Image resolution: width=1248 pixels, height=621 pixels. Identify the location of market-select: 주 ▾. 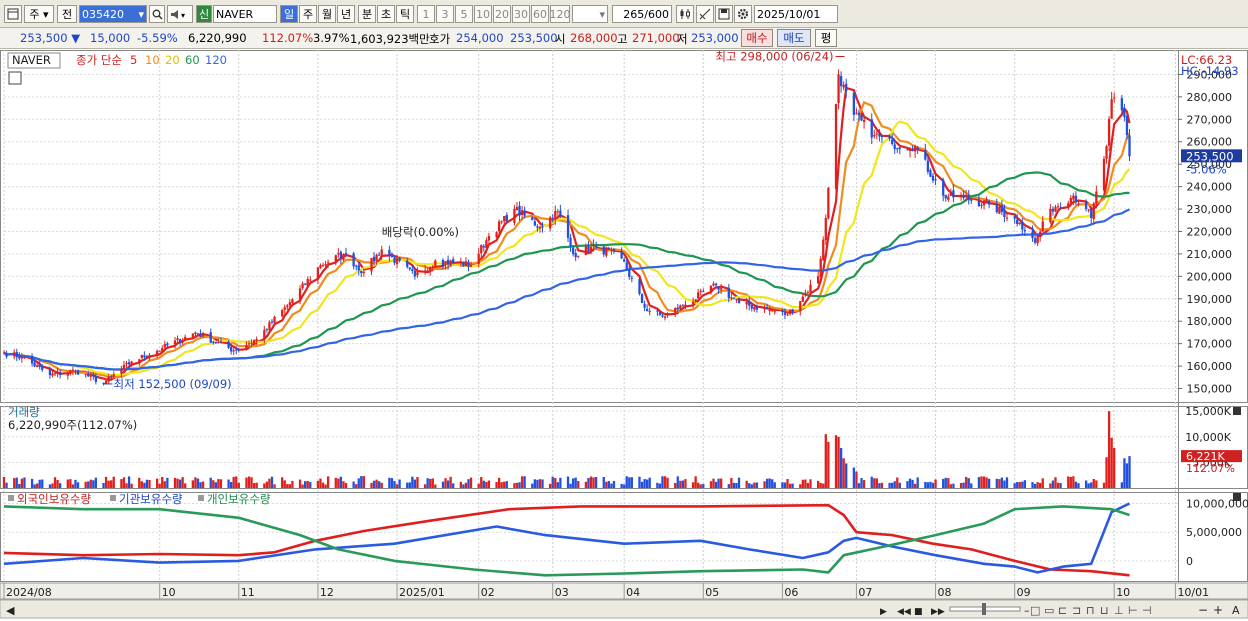
(39, 14).